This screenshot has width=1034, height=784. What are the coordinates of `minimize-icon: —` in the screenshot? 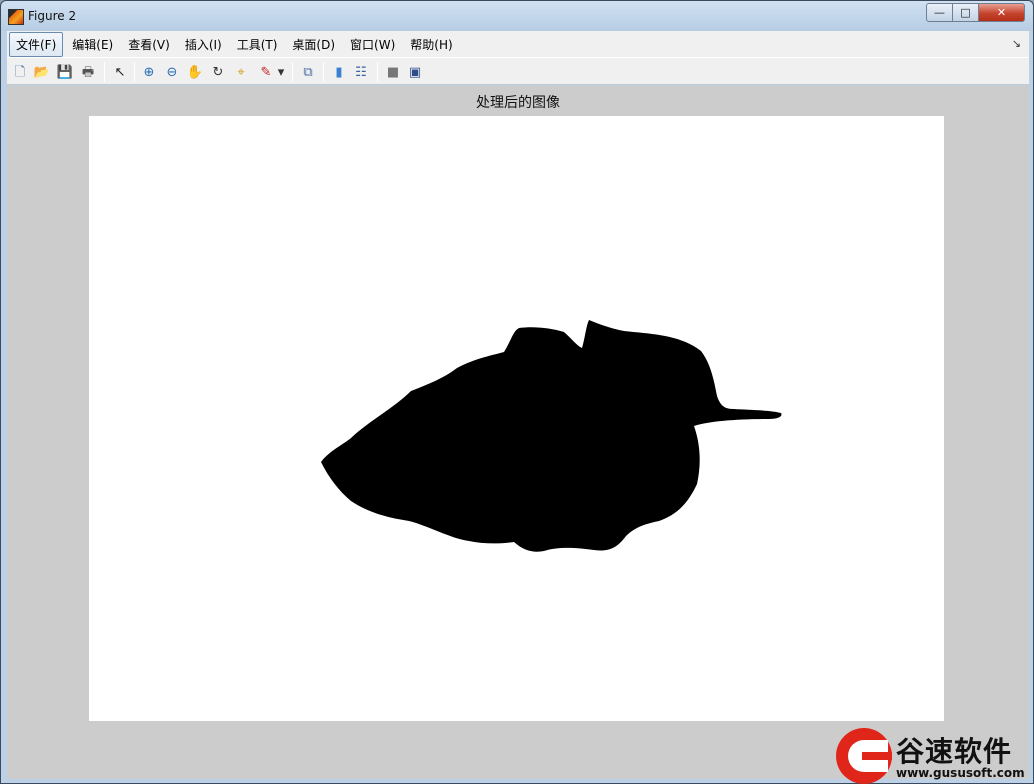 It's located at (939, 12).